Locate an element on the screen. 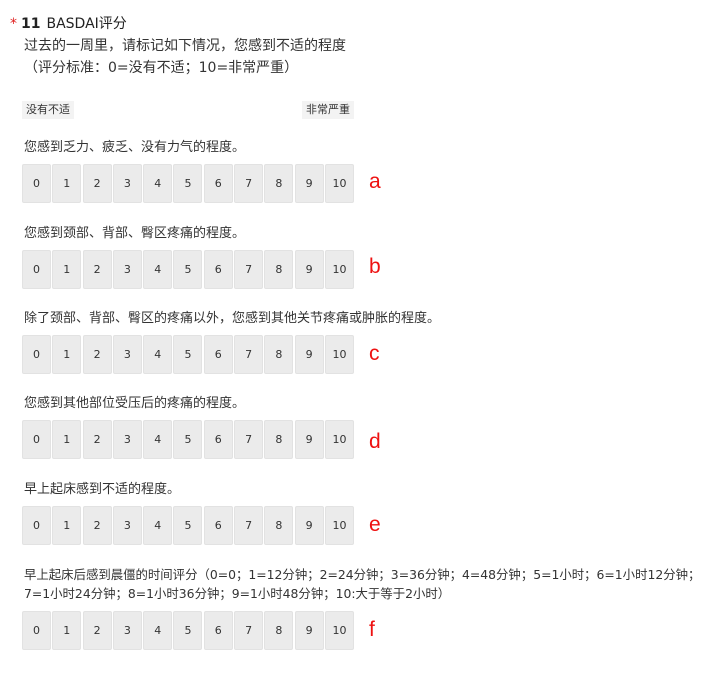 The width and height of the screenshot is (710, 679). item-c-letter: c is located at coordinates (374, 353).